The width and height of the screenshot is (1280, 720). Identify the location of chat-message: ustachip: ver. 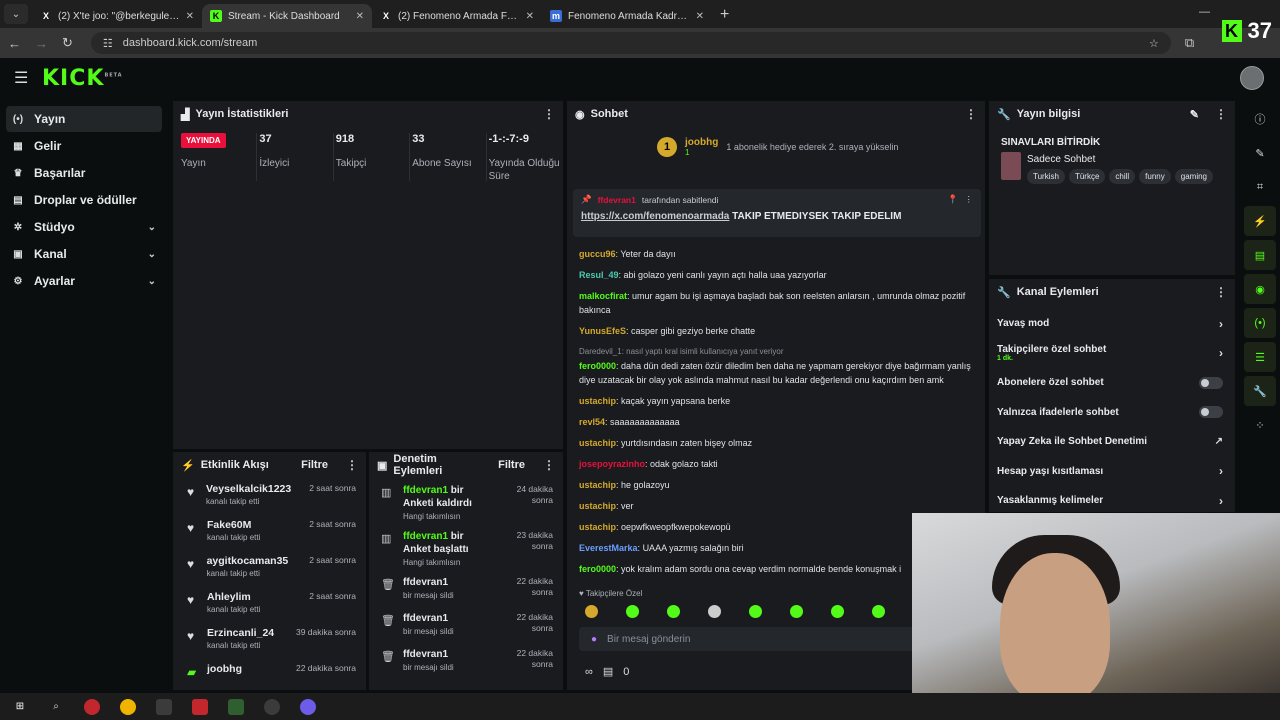
(779, 506).